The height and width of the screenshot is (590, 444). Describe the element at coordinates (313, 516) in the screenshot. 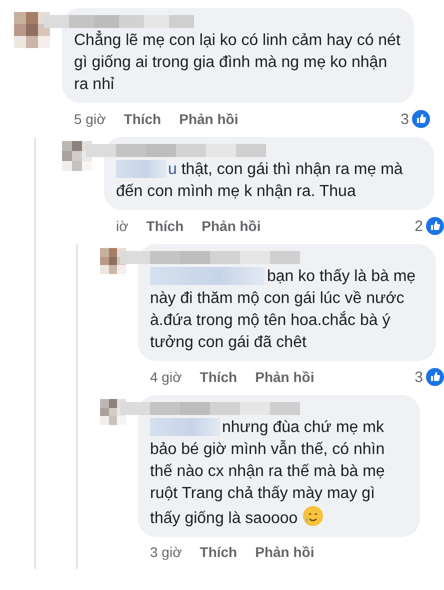

I see `smiling-tear-emoji-icon` at that location.